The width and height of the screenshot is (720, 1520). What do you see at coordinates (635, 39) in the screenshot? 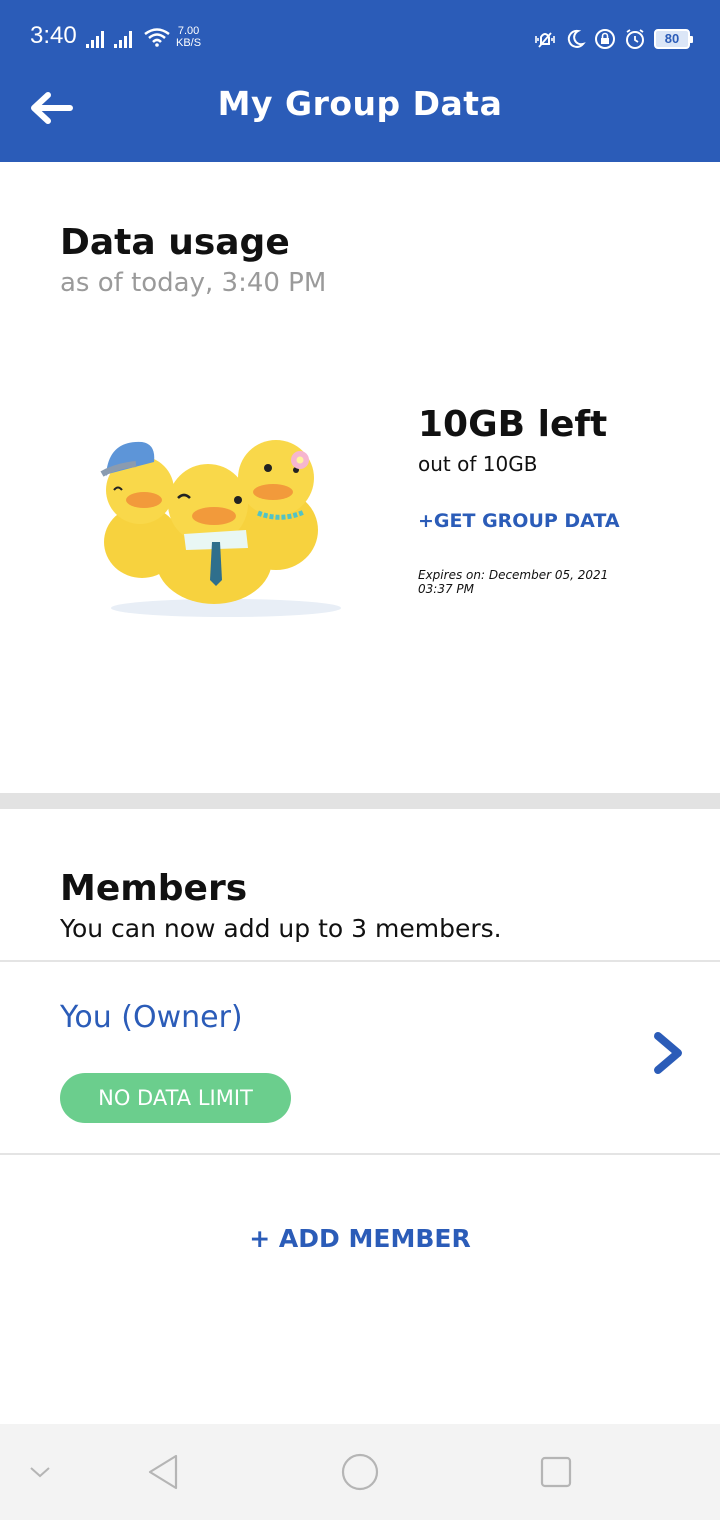
I see `alarm-icon` at bounding box center [635, 39].